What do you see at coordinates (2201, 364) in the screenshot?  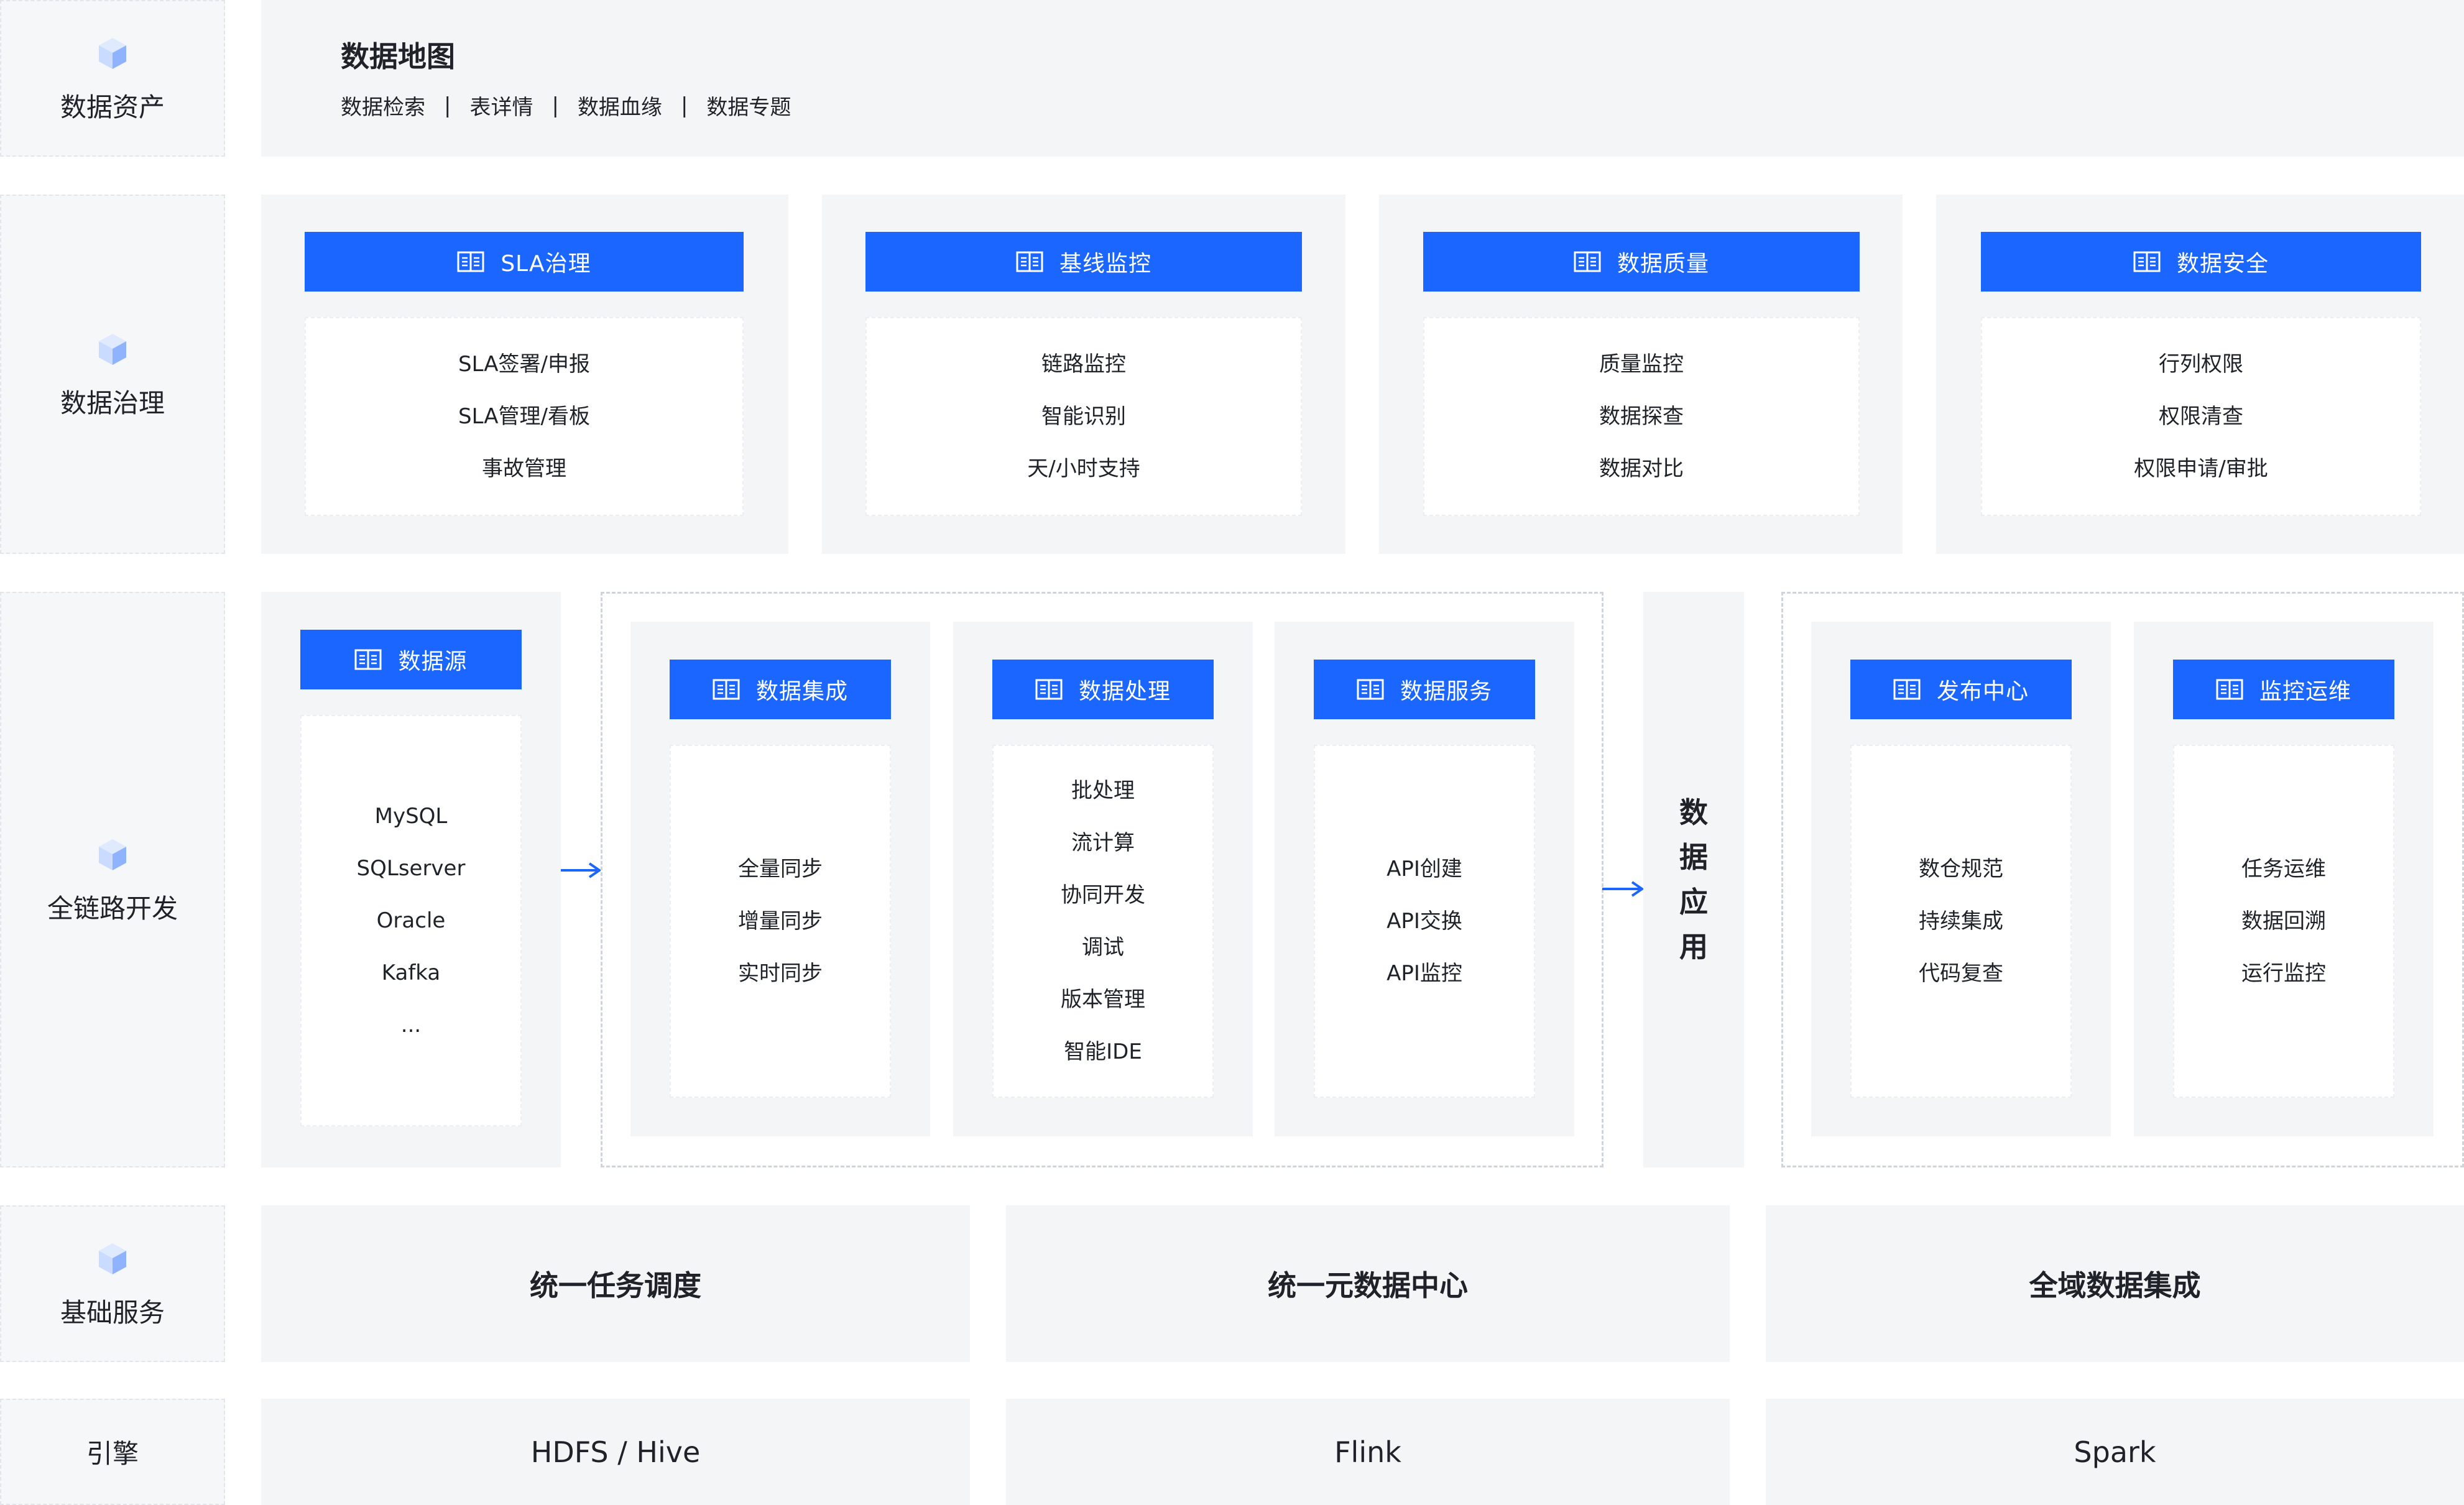 I see `list-item: 行列权限` at bounding box center [2201, 364].